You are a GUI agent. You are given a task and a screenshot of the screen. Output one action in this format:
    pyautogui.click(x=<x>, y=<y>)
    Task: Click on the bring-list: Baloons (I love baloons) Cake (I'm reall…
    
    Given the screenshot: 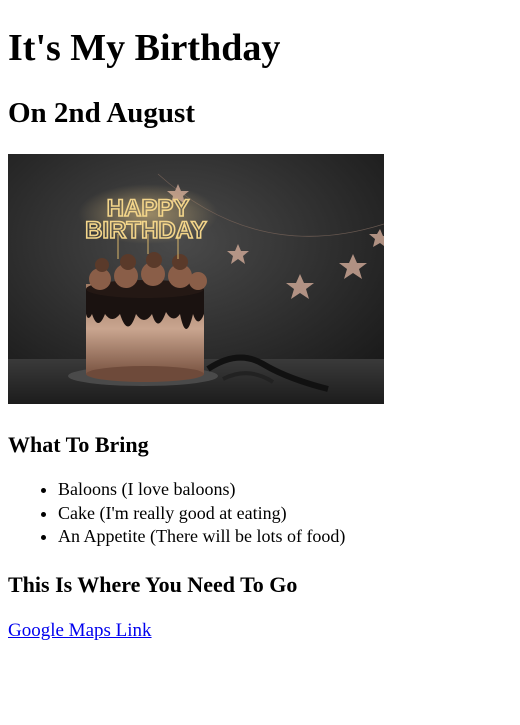 What is the action you would take?
    pyautogui.click(x=260, y=513)
    